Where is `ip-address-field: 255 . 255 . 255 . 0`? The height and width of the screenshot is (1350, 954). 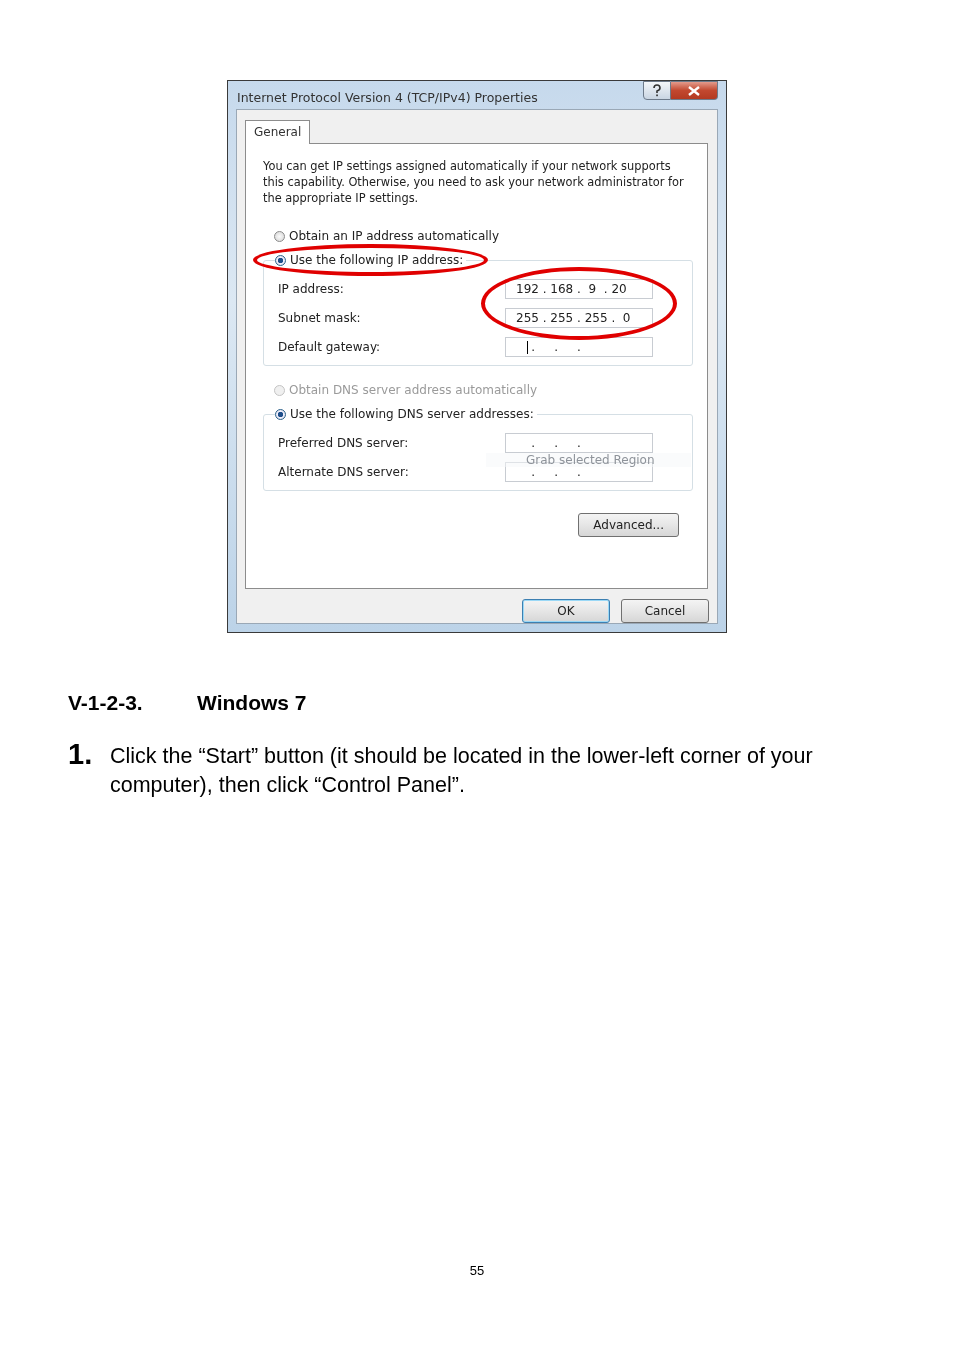 ip-address-field: 255 . 255 . 255 . 0 is located at coordinates (579, 318).